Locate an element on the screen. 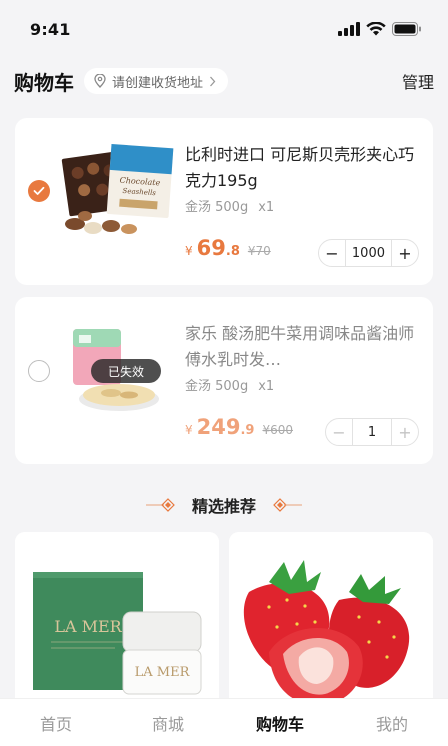 The height and width of the screenshot is (746, 448). original-price: ¥600 is located at coordinates (278, 430).